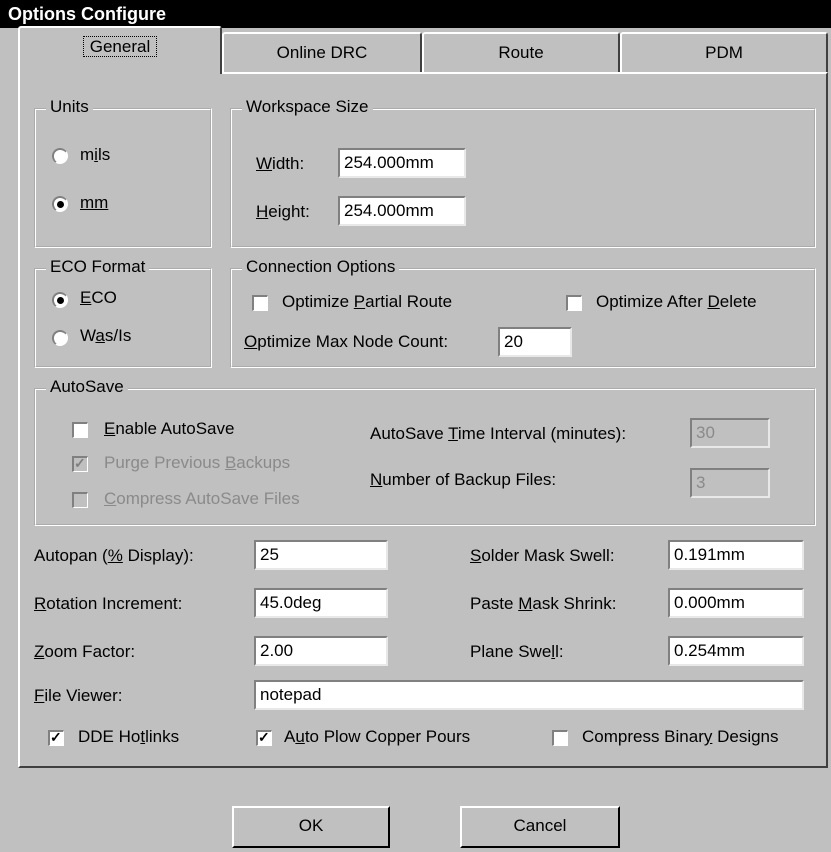 Image resolution: width=831 pixels, height=852 pixels. What do you see at coordinates (402, 163) in the screenshot?
I see `width-input: 254.000mm` at bounding box center [402, 163].